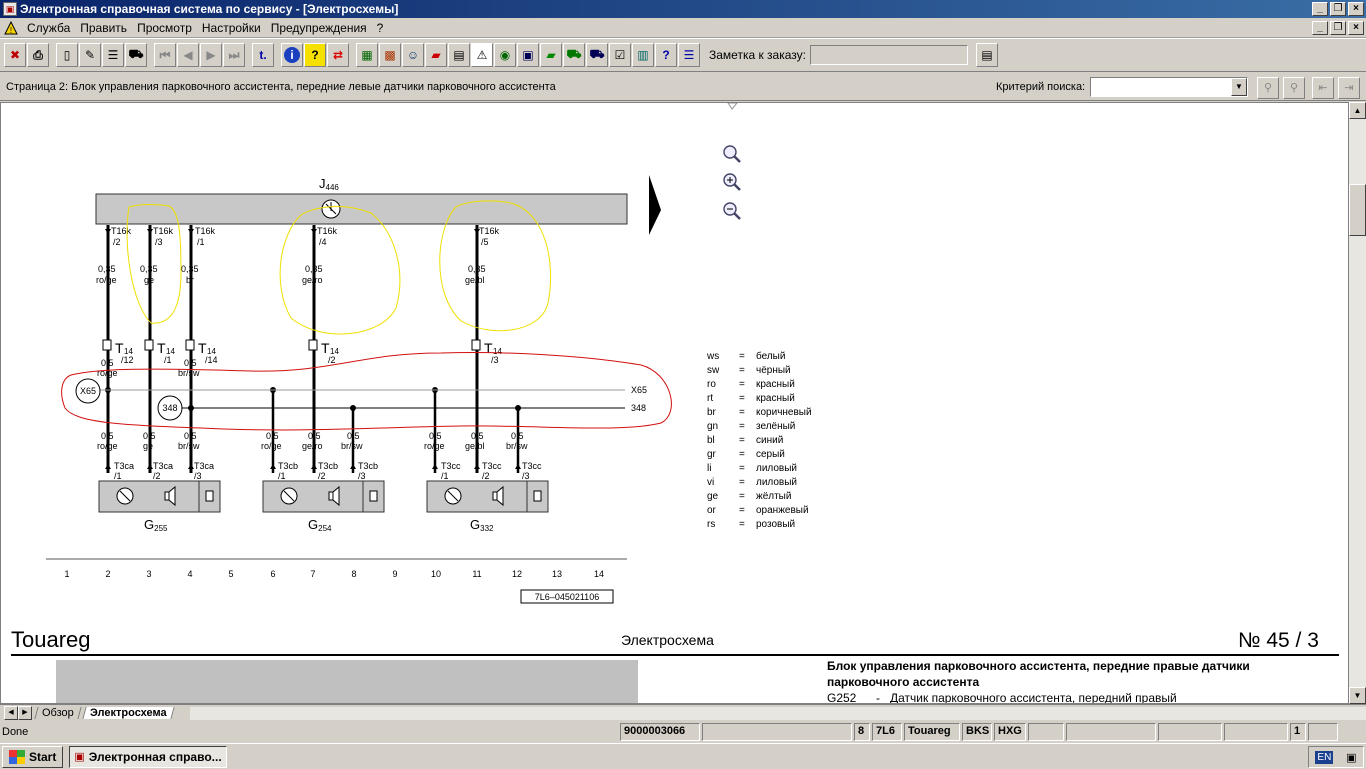  What do you see at coordinates (113, 55) in the screenshot?
I see `list-icon: ☰` at bounding box center [113, 55].